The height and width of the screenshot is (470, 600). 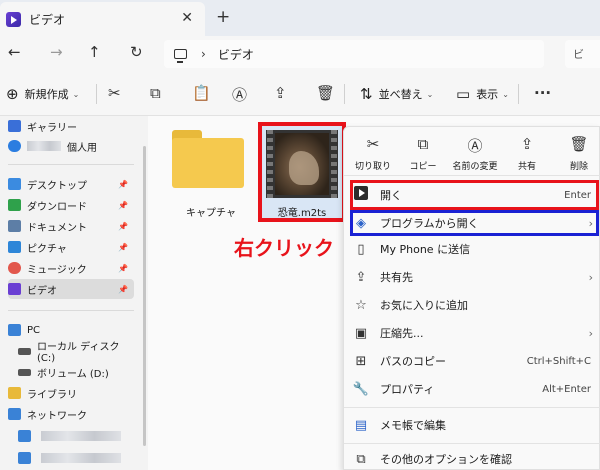 What do you see at coordinates (71, 205) in the screenshot?
I see `sidebar-item-downloads: ダウンロード 📌` at bounding box center [71, 205].